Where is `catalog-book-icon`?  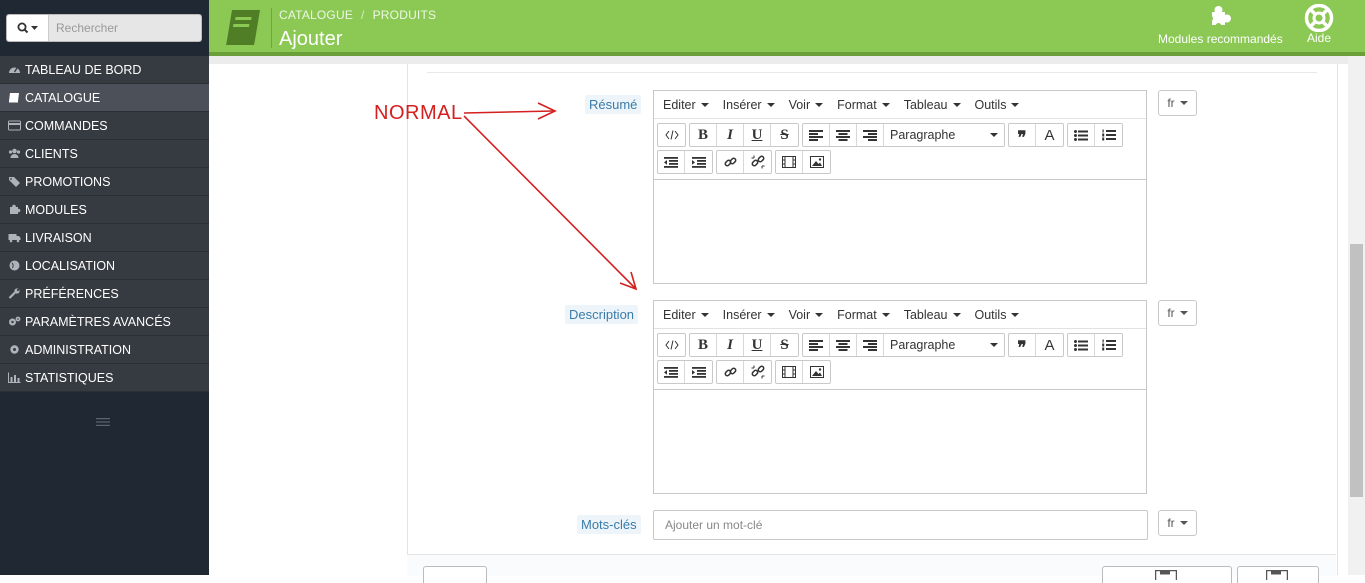
catalog-book-icon is located at coordinates (243, 28).